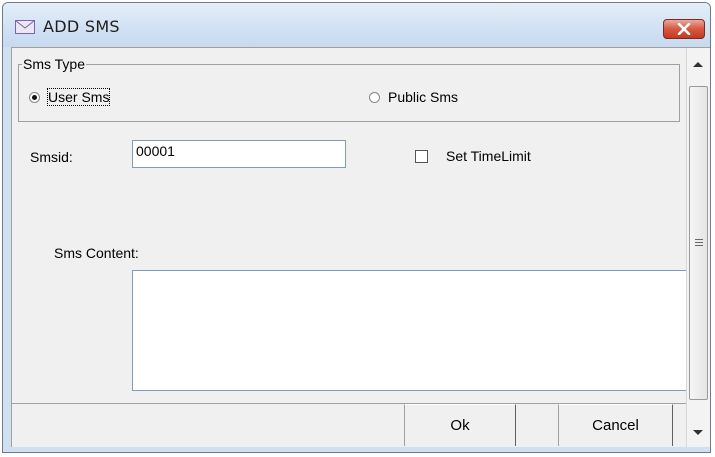 The width and height of the screenshot is (715, 457). What do you see at coordinates (349, 89) in the screenshot?
I see `sms-type-group: Sms Type User Sms Public Sms` at bounding box center [349, 89].